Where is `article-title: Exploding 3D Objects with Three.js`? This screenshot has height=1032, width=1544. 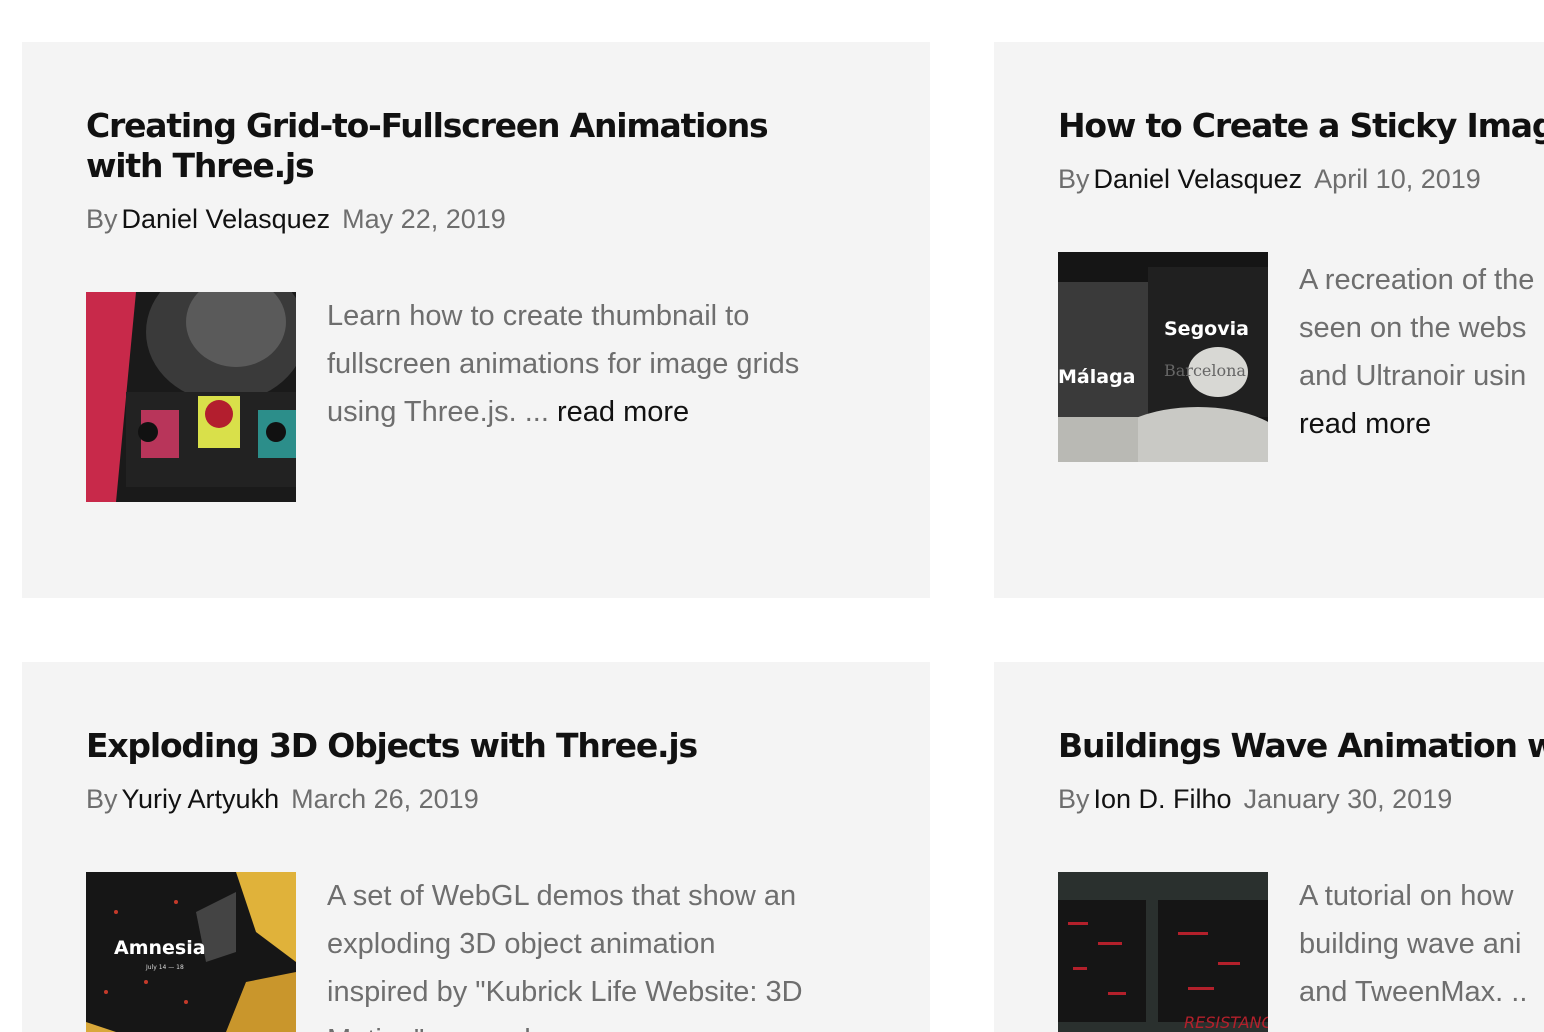
article-title: Exploding 3D Objects with Three.js is located at coordinates (436, 746).